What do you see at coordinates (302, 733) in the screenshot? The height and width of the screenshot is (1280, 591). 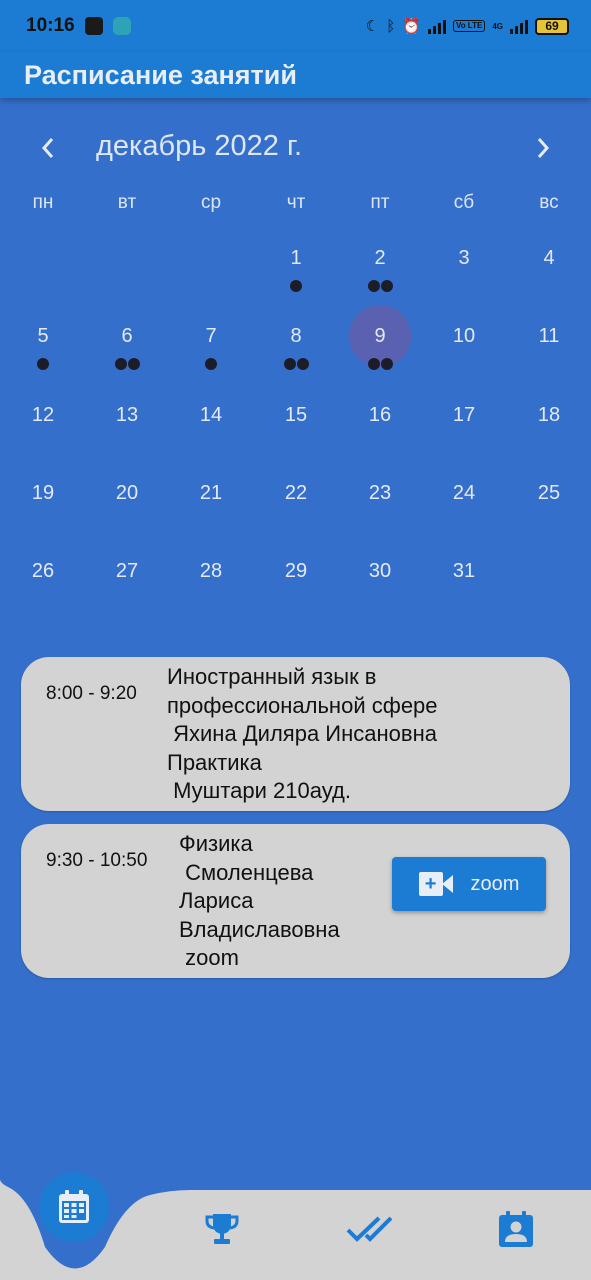 I see `lesson-line: Яхина Диляра Инсановна` at bounding box center [302, 733].